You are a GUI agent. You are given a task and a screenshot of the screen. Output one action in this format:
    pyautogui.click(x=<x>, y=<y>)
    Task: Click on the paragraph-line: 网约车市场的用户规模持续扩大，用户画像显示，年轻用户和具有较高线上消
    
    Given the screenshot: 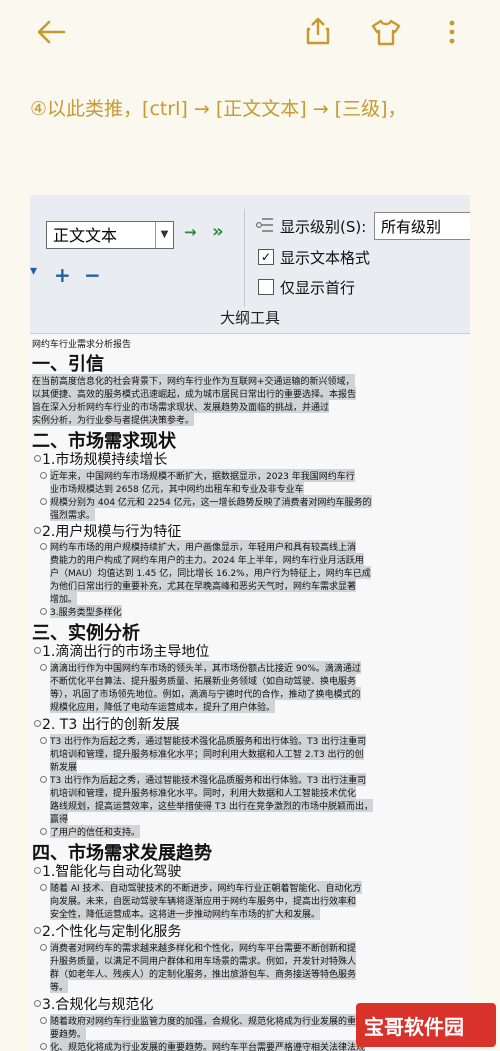 What is the action you would take?
    pyautogui.click(x=203, y=546)
    